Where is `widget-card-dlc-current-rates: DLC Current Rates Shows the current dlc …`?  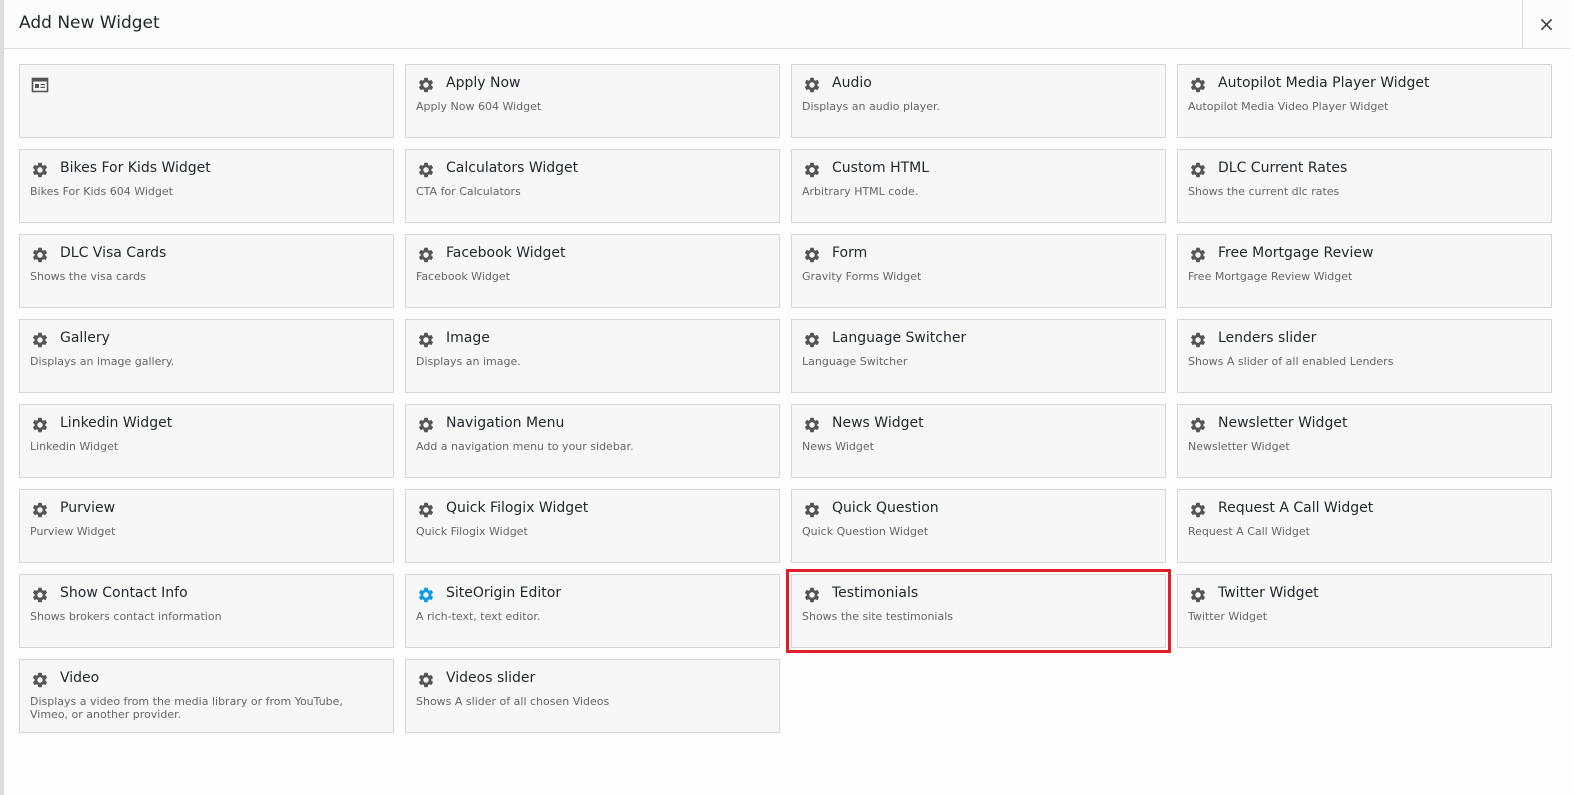 widget-card-dlc-current-rates: DLC Current Rates Shows the current dlc … is located at coordinates (1364, 186).